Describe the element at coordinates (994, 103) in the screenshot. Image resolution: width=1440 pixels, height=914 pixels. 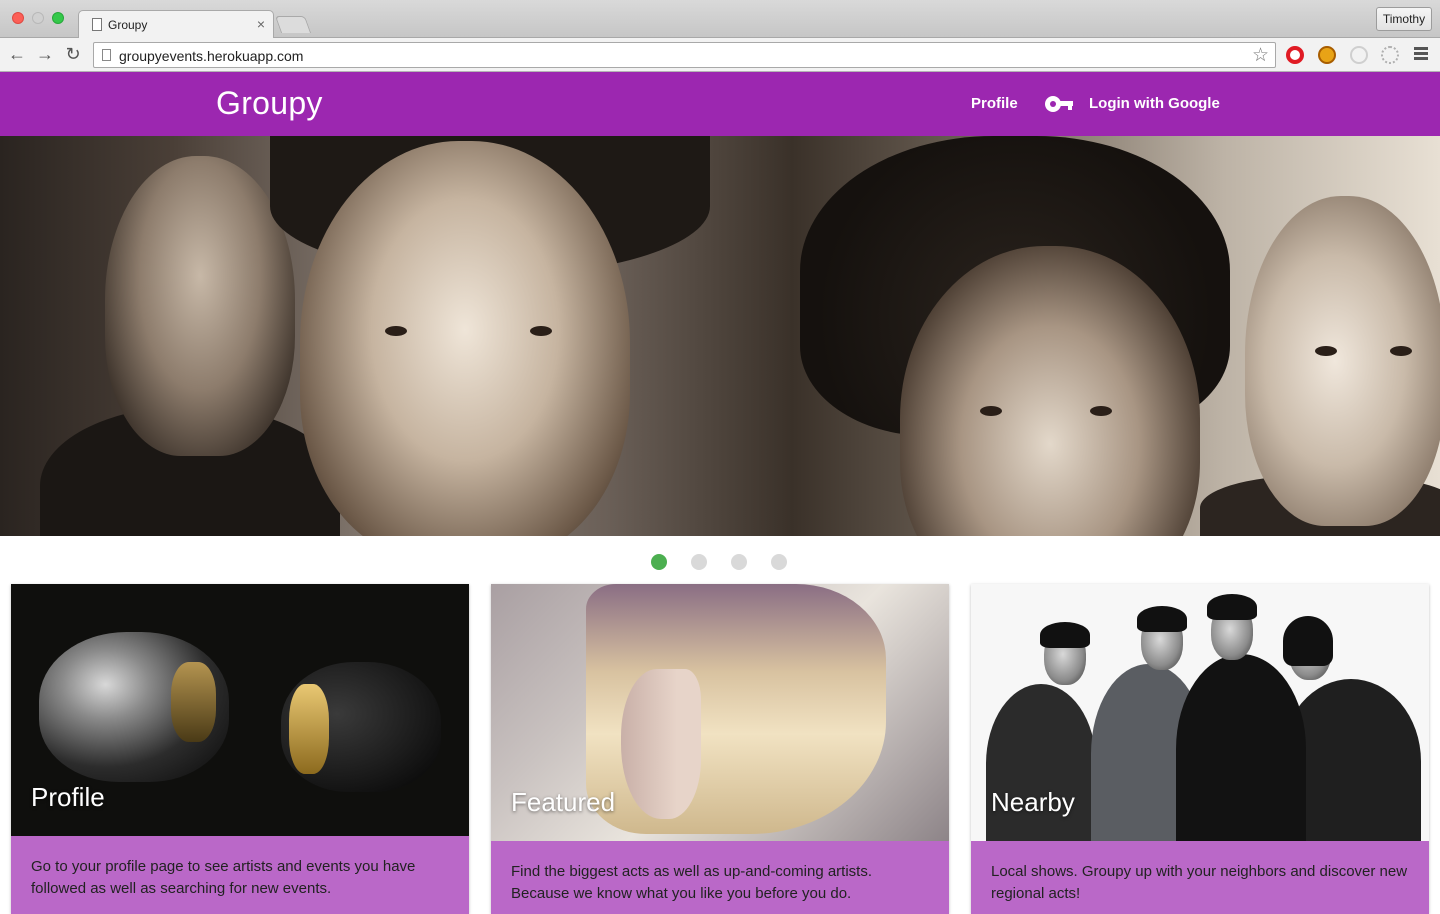
I see `nav-profile-link: Profile` at that location.